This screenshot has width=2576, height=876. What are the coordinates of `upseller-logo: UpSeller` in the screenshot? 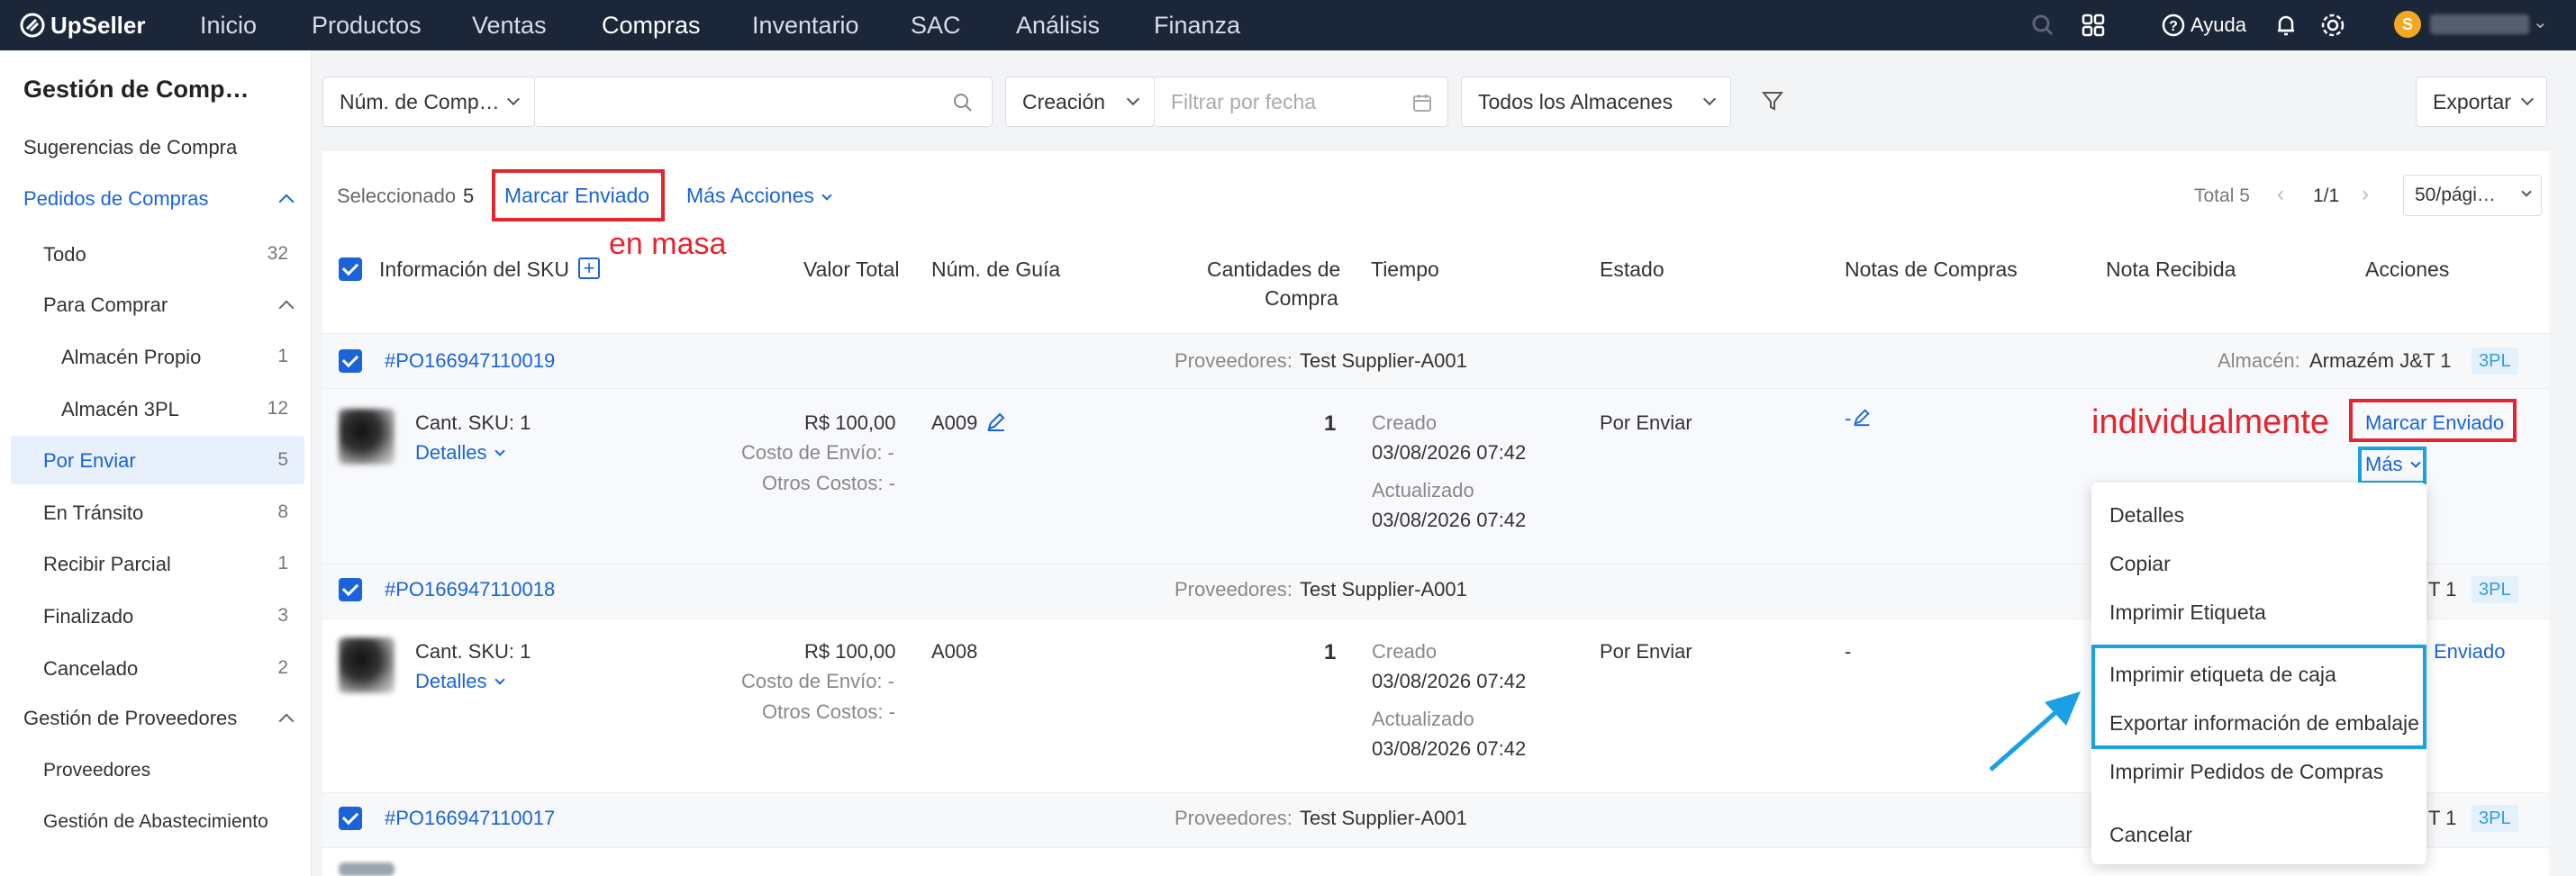 It's located at (83, 26).